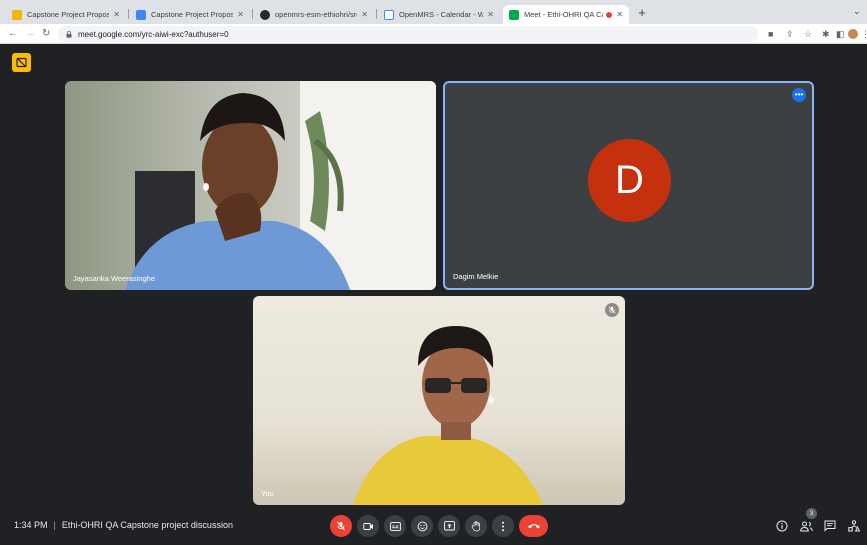 The width and height of the screenshot is (867, 545). Describe the element at coordinates (857, 11) in the screenshot. I see `tab-search-icon: ⌄` at that location.